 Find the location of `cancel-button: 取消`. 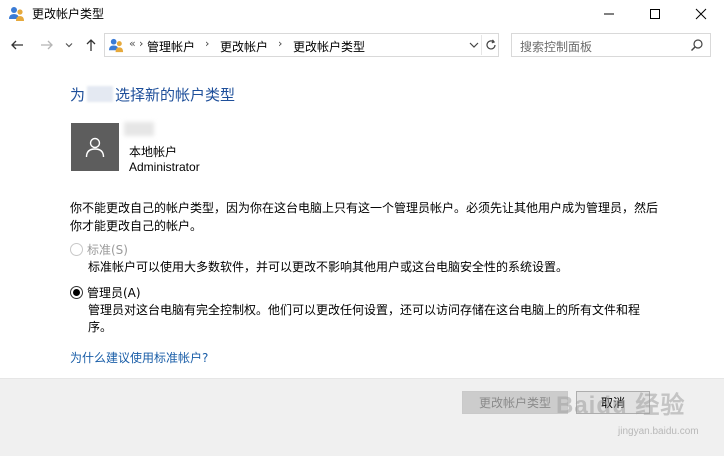

cancel-button: 取消 is located at coordinates (613, 402).